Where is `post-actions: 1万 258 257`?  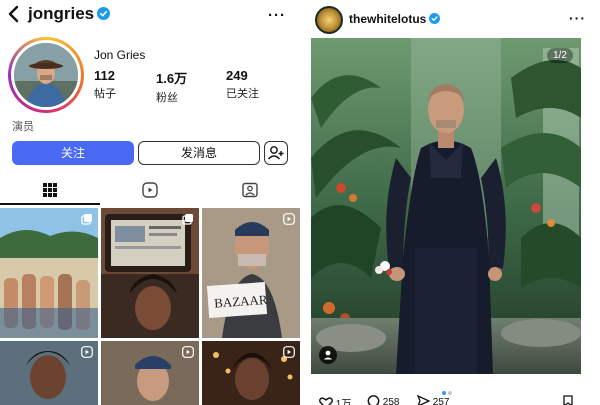 post-actions: 1万 258 257 is located at coordinates (455, 399).